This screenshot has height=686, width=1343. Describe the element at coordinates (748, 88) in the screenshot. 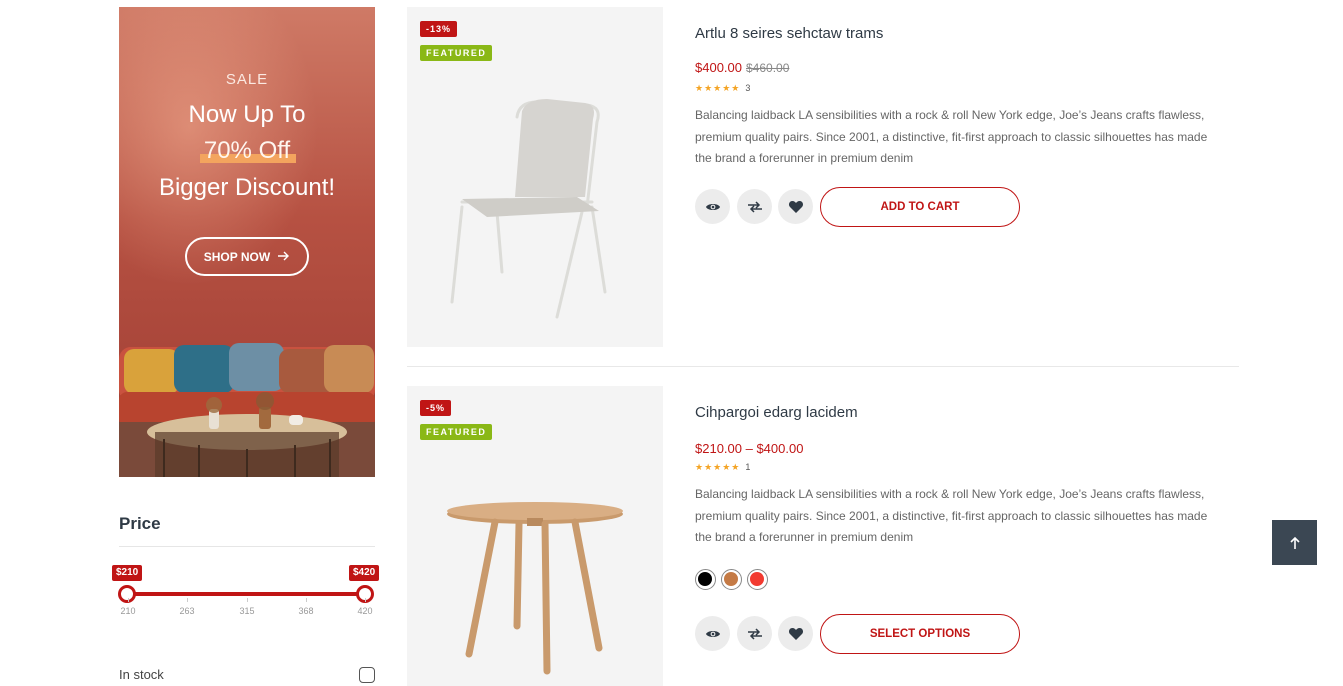

I see `review-count: 3` at that location.